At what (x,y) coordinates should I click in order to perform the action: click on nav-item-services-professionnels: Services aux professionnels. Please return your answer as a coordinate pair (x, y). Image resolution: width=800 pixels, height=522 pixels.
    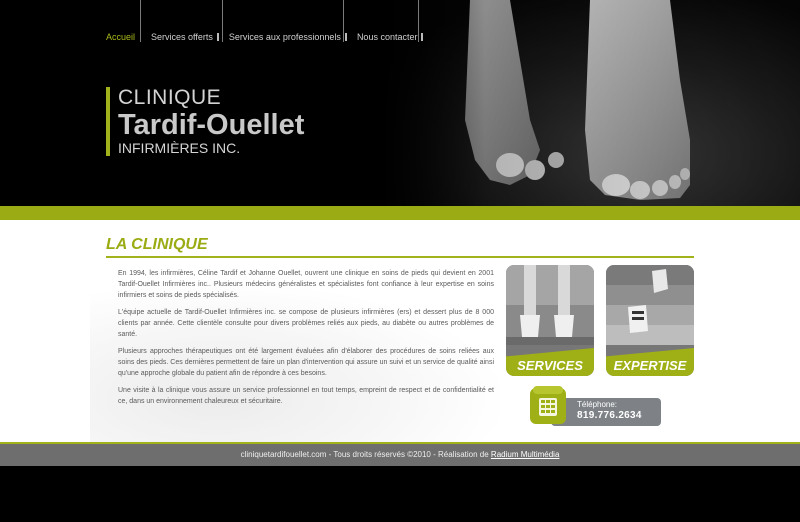
    Looking at the image, I should click on (293, 37).